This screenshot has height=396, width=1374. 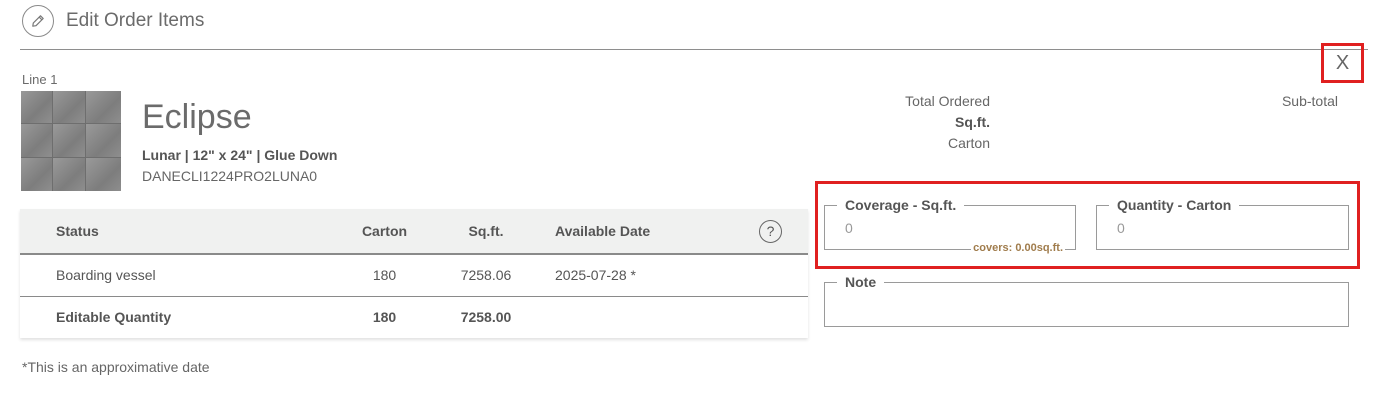 I want to click on table-row: Boarding vessel 180 7258.06 2025-07-28 *, so click(x=414, y=275).